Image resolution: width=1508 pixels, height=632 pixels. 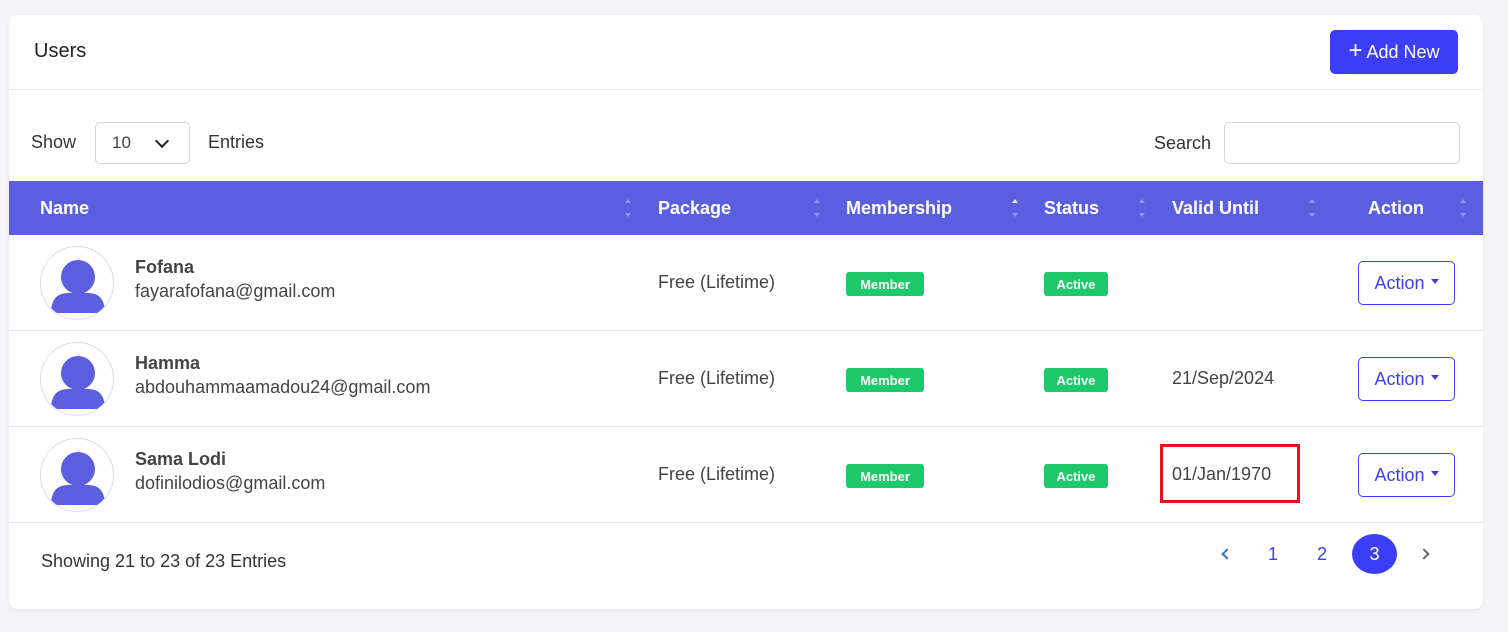 I want to click on valid-until-cell: 21/Sep/2024, so click(x=1223, y=378).